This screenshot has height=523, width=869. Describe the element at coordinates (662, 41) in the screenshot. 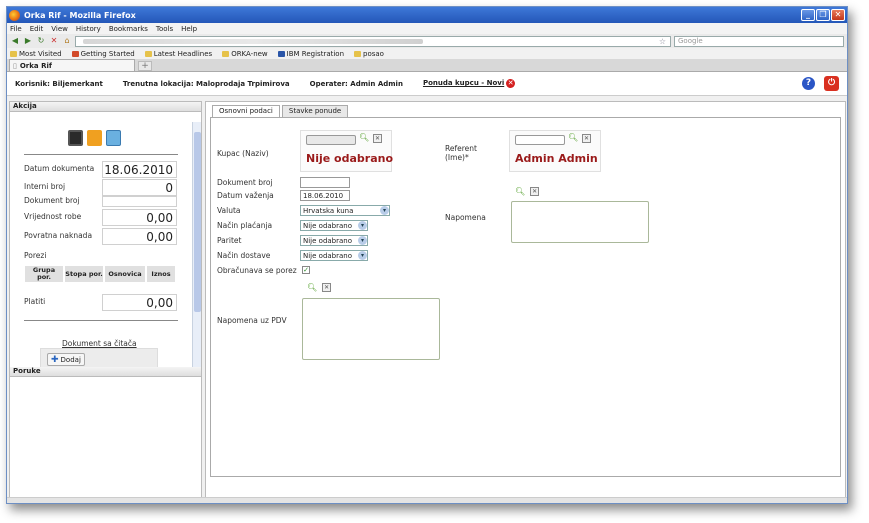

I see `bookmark-star-icon: ☆` at that location.